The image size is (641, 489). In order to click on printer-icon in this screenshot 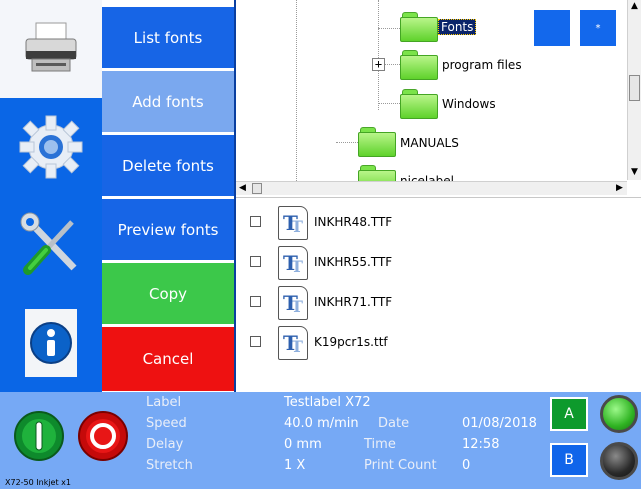, I will do `click(51, 47)`.